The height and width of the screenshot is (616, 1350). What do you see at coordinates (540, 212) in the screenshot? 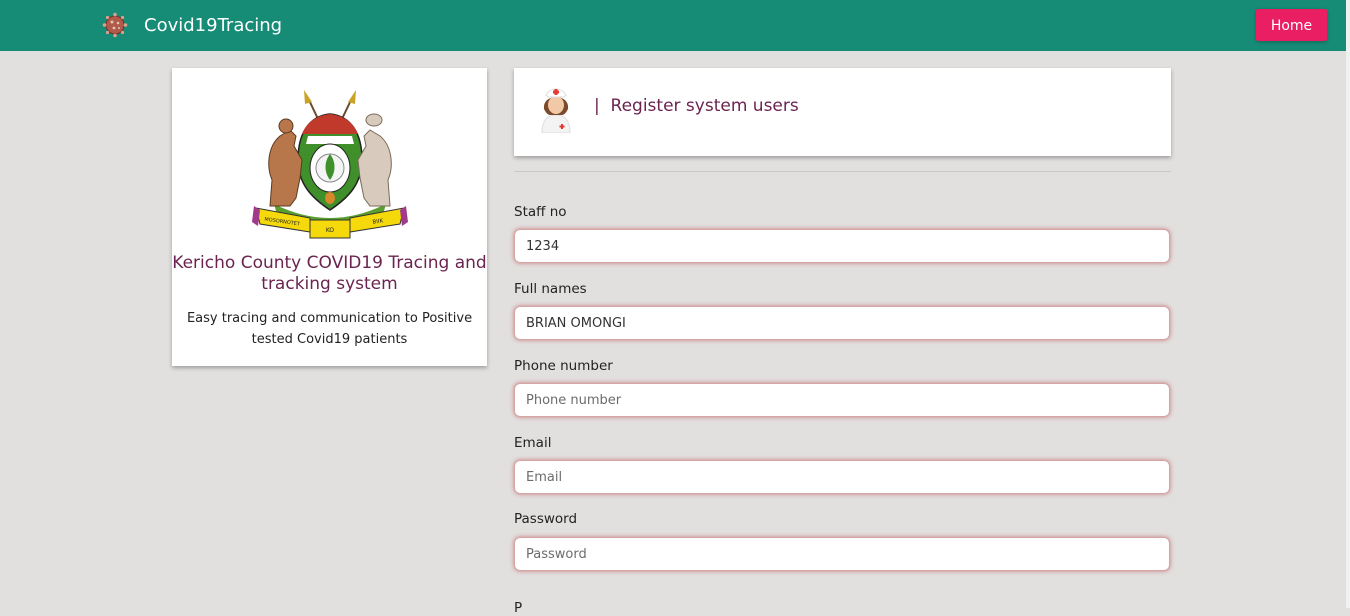
I see `staff-no-label: Staff no` at bounding box center [540, 212].